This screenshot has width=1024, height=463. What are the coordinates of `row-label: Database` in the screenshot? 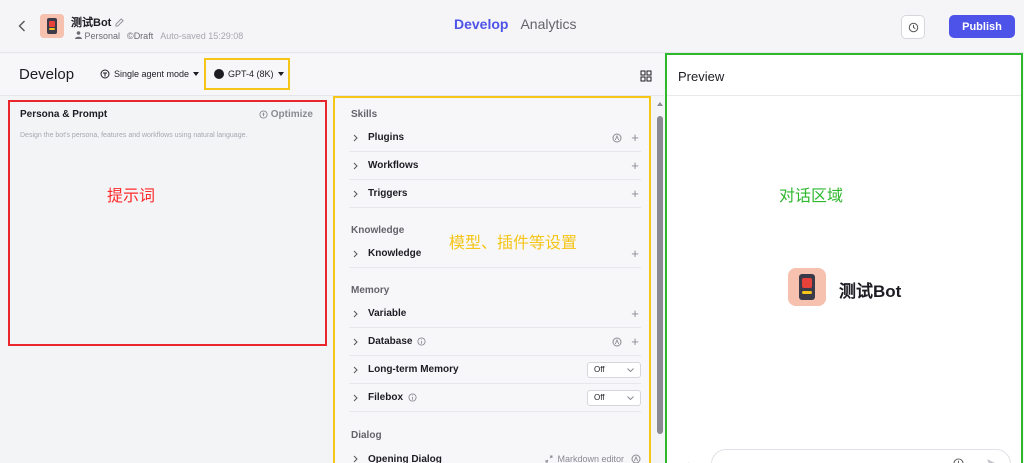 It's located at (390, 341).